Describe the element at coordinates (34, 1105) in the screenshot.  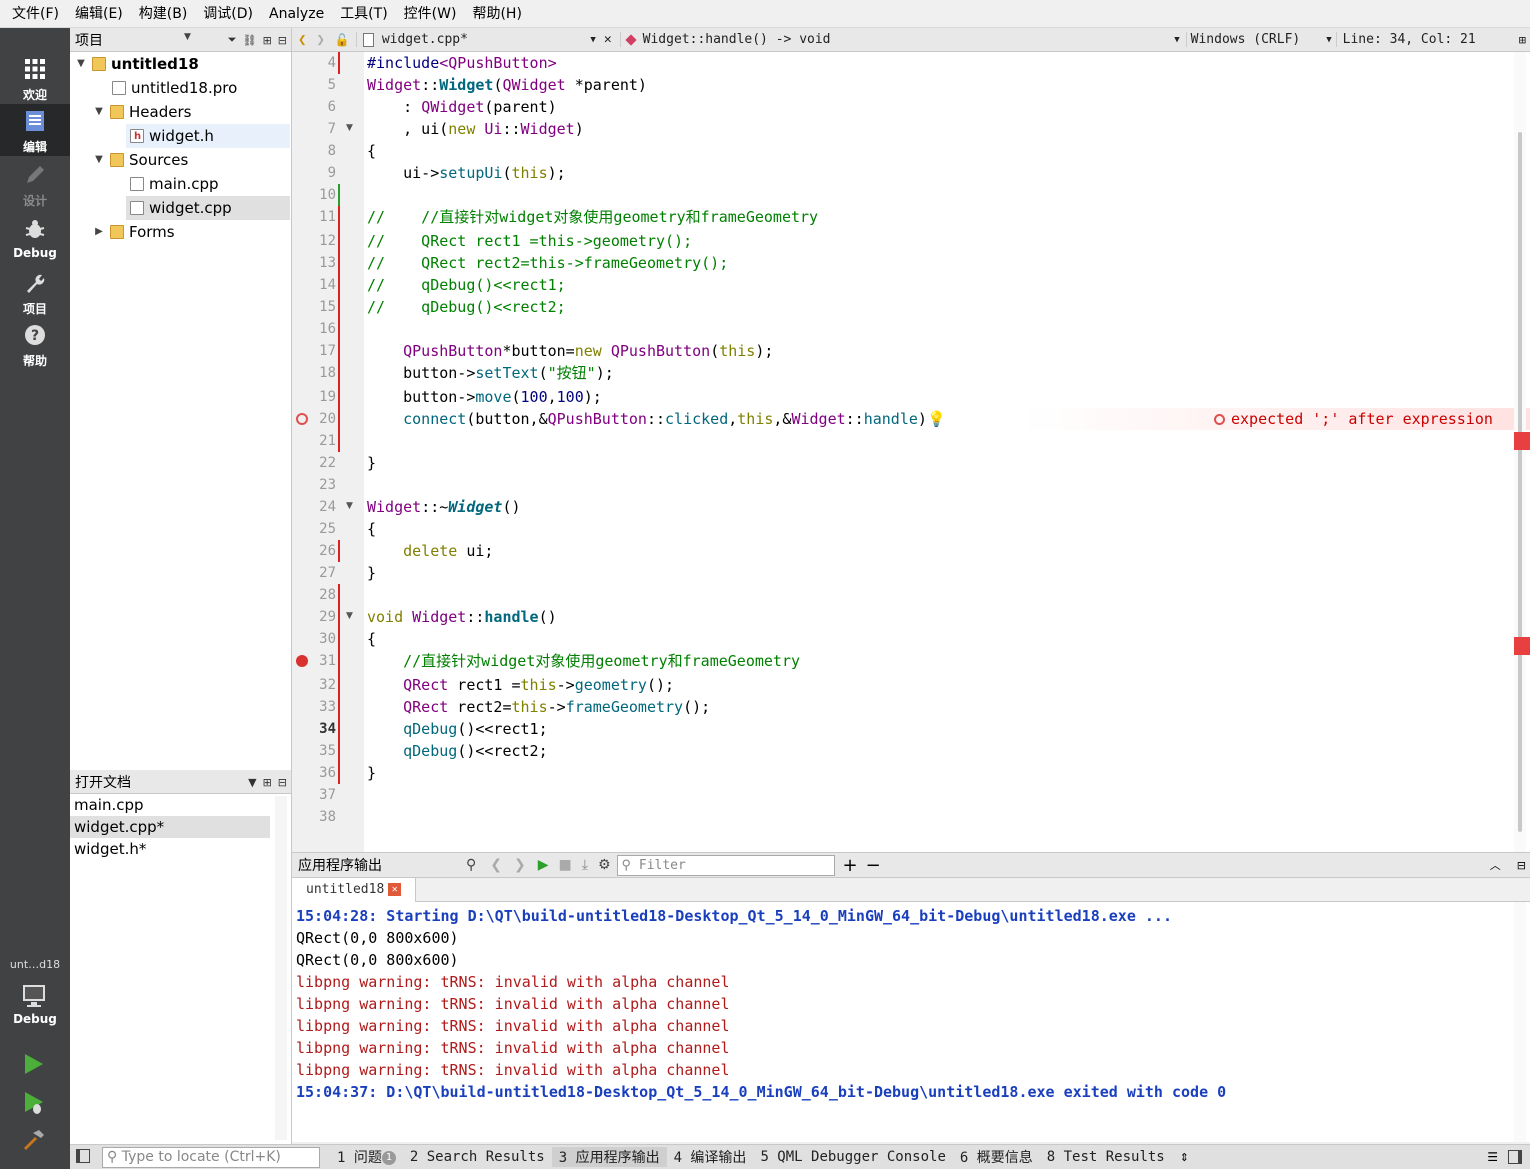
I see `debug-run-button` at that location.